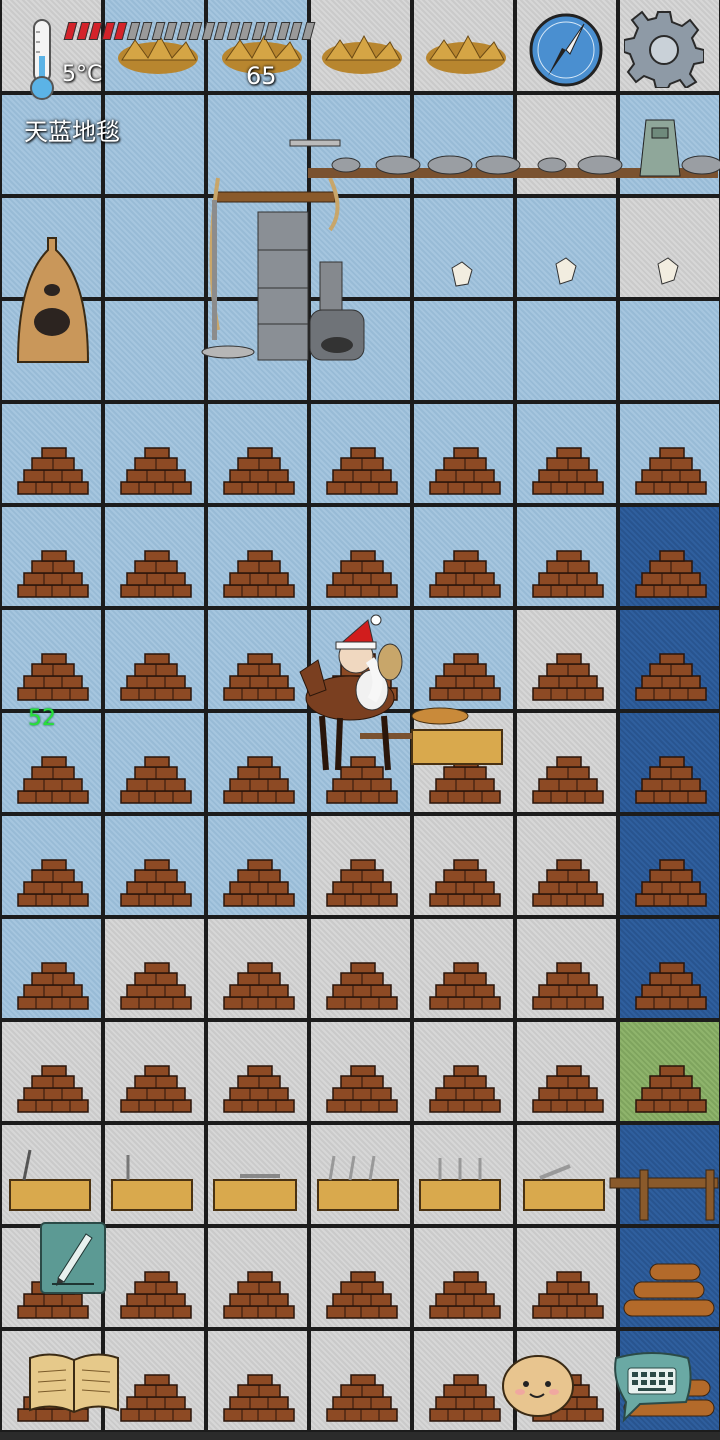 This screenshot has width=720, height=1440. What do you see at coordinates (538, 1385) in the screenshot?
I see `emote-face-icon` at bounding box center [538, 1385].